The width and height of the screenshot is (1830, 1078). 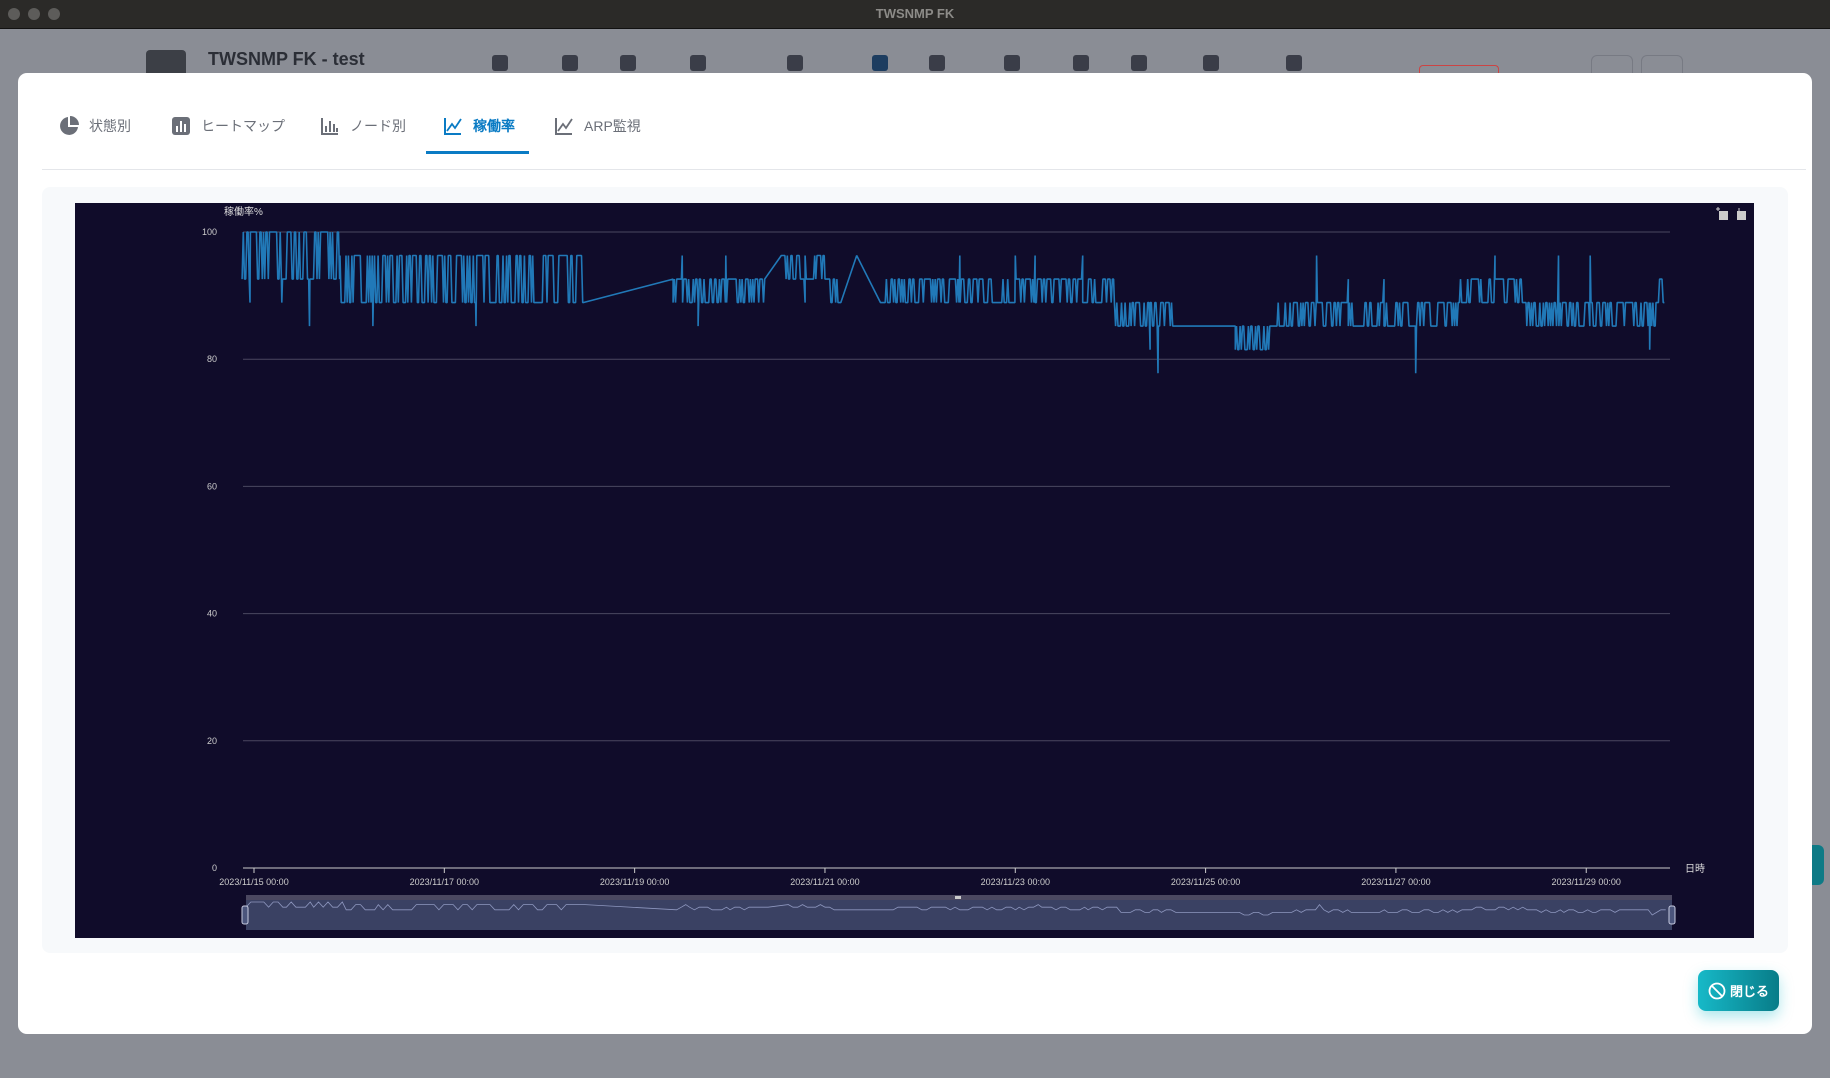 I want to click on uptime-series-line, so click(x=953, y=302).